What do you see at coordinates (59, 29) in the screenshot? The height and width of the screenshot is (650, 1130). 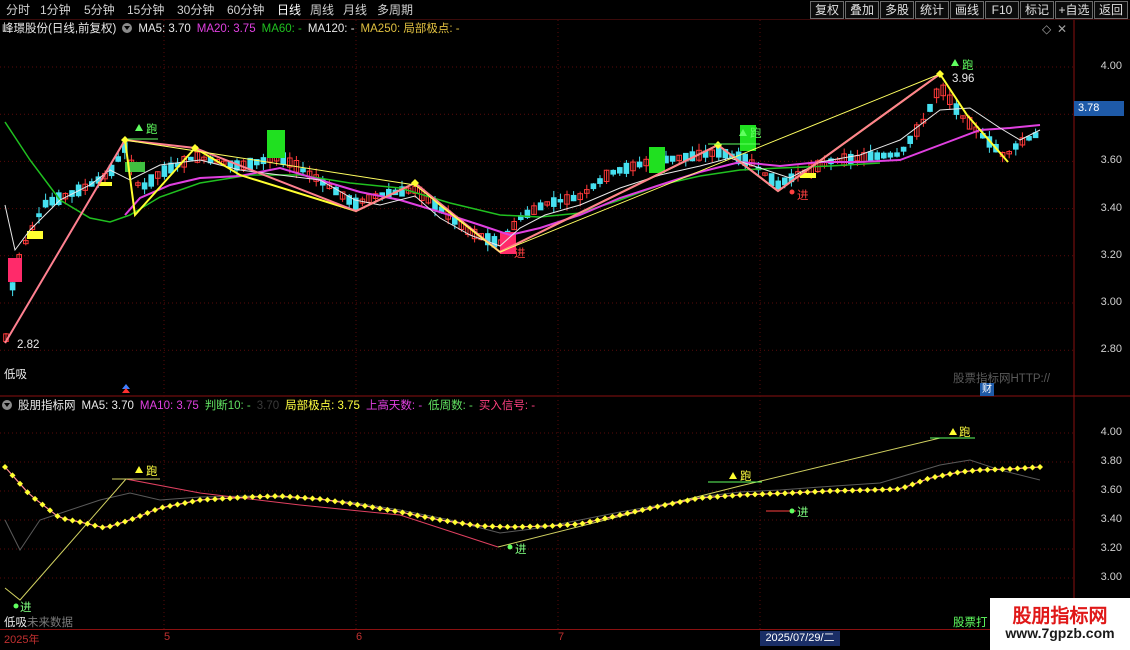 I see `stock-title: 峰璟股份(日线,前复权)` at bounding box center [59, 29].